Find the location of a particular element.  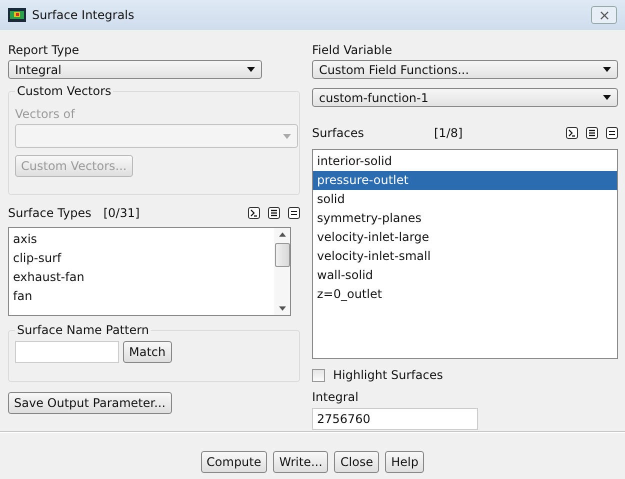

report-type-dropdown: Integral is located at coordinates (135, 69).